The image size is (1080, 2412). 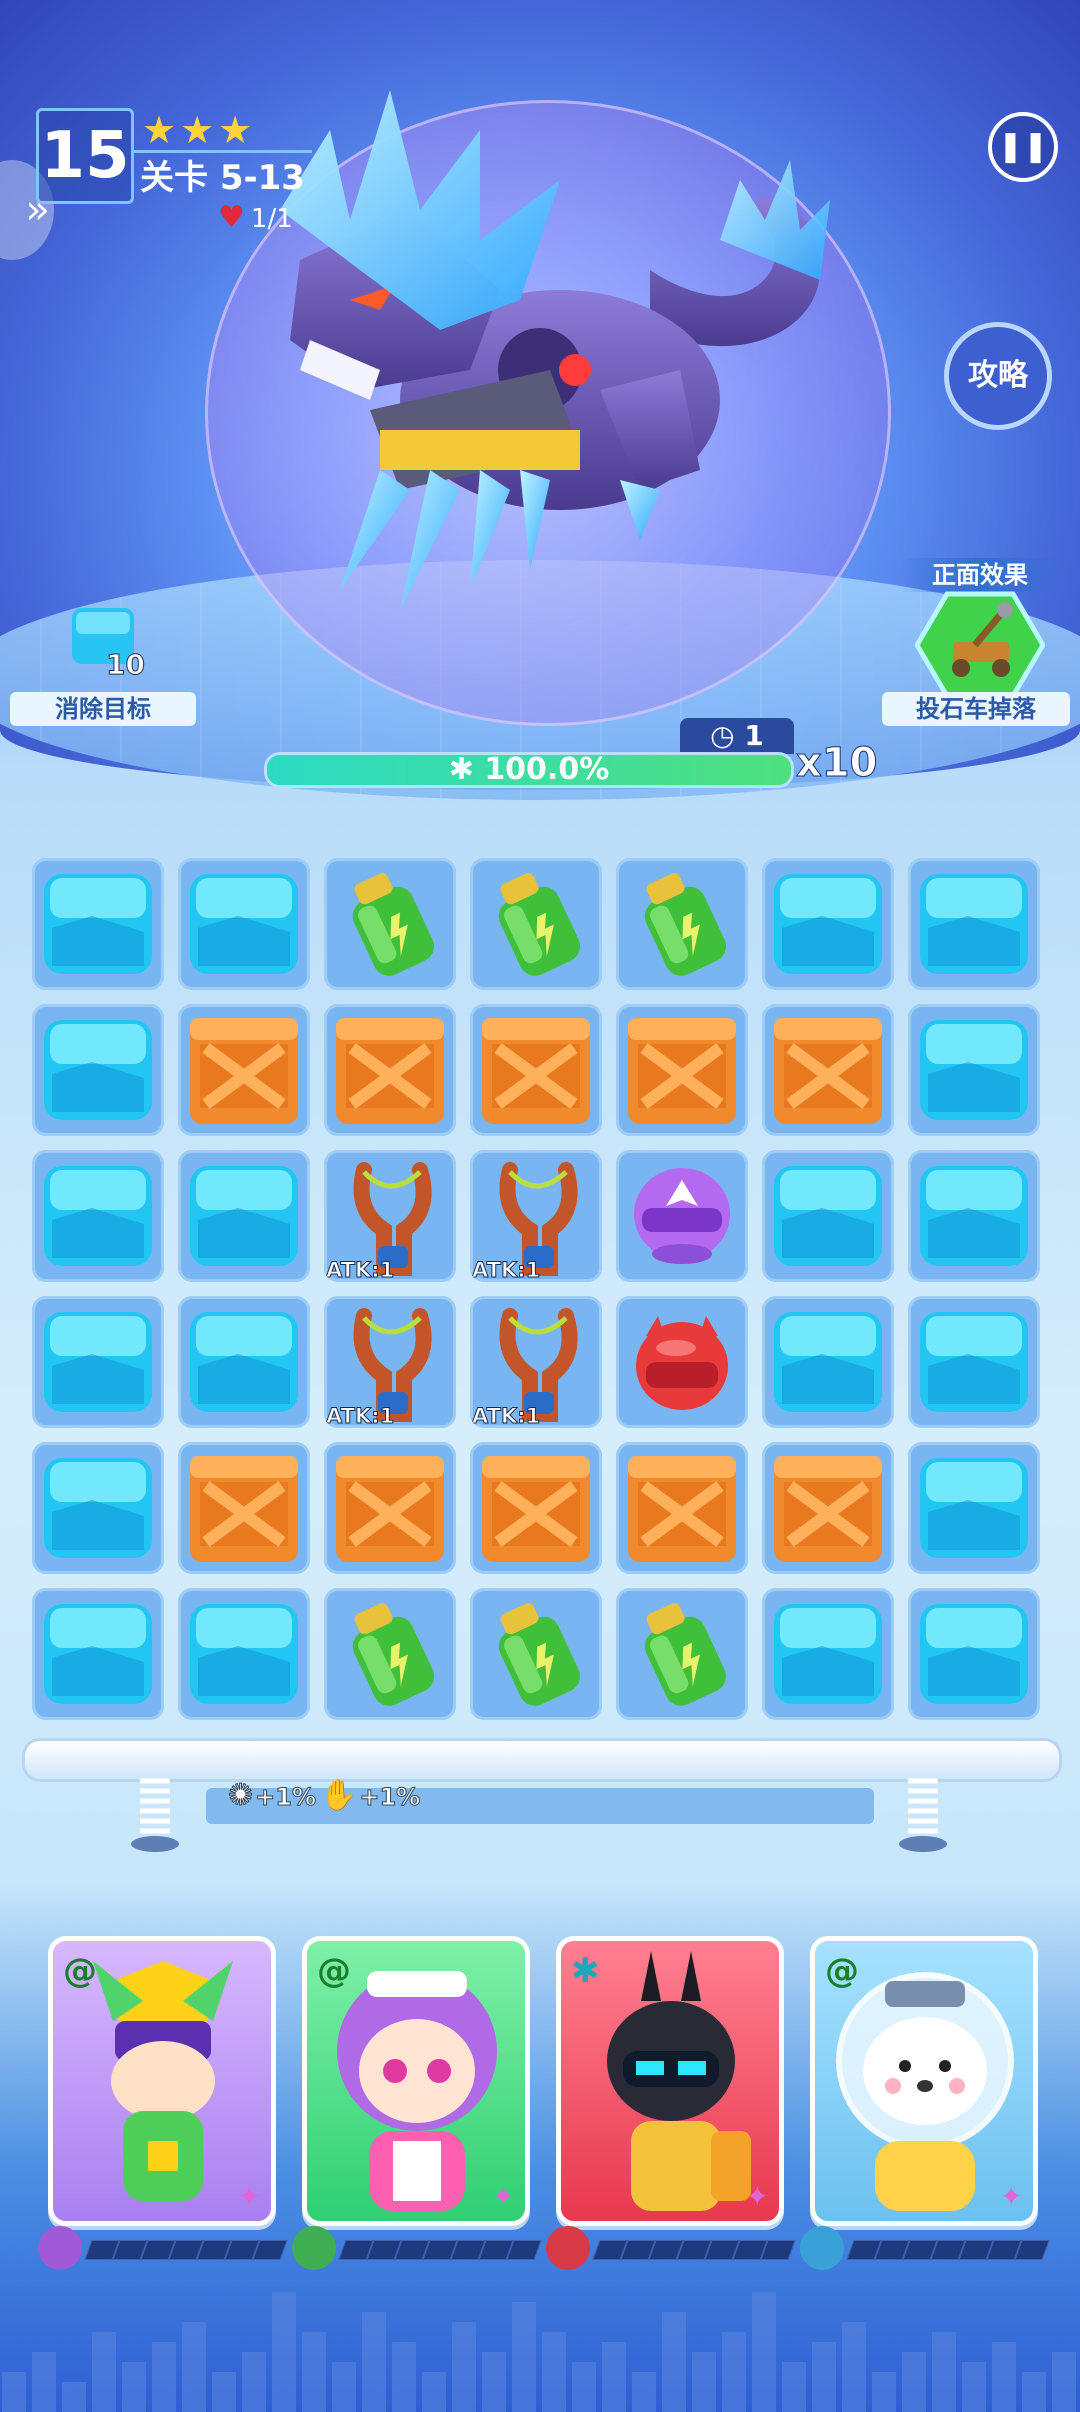 What do you see at coordinates (103, 709) in the screenshot?
I see `goal-label: 消除目标` at bounding box center [103, 709].